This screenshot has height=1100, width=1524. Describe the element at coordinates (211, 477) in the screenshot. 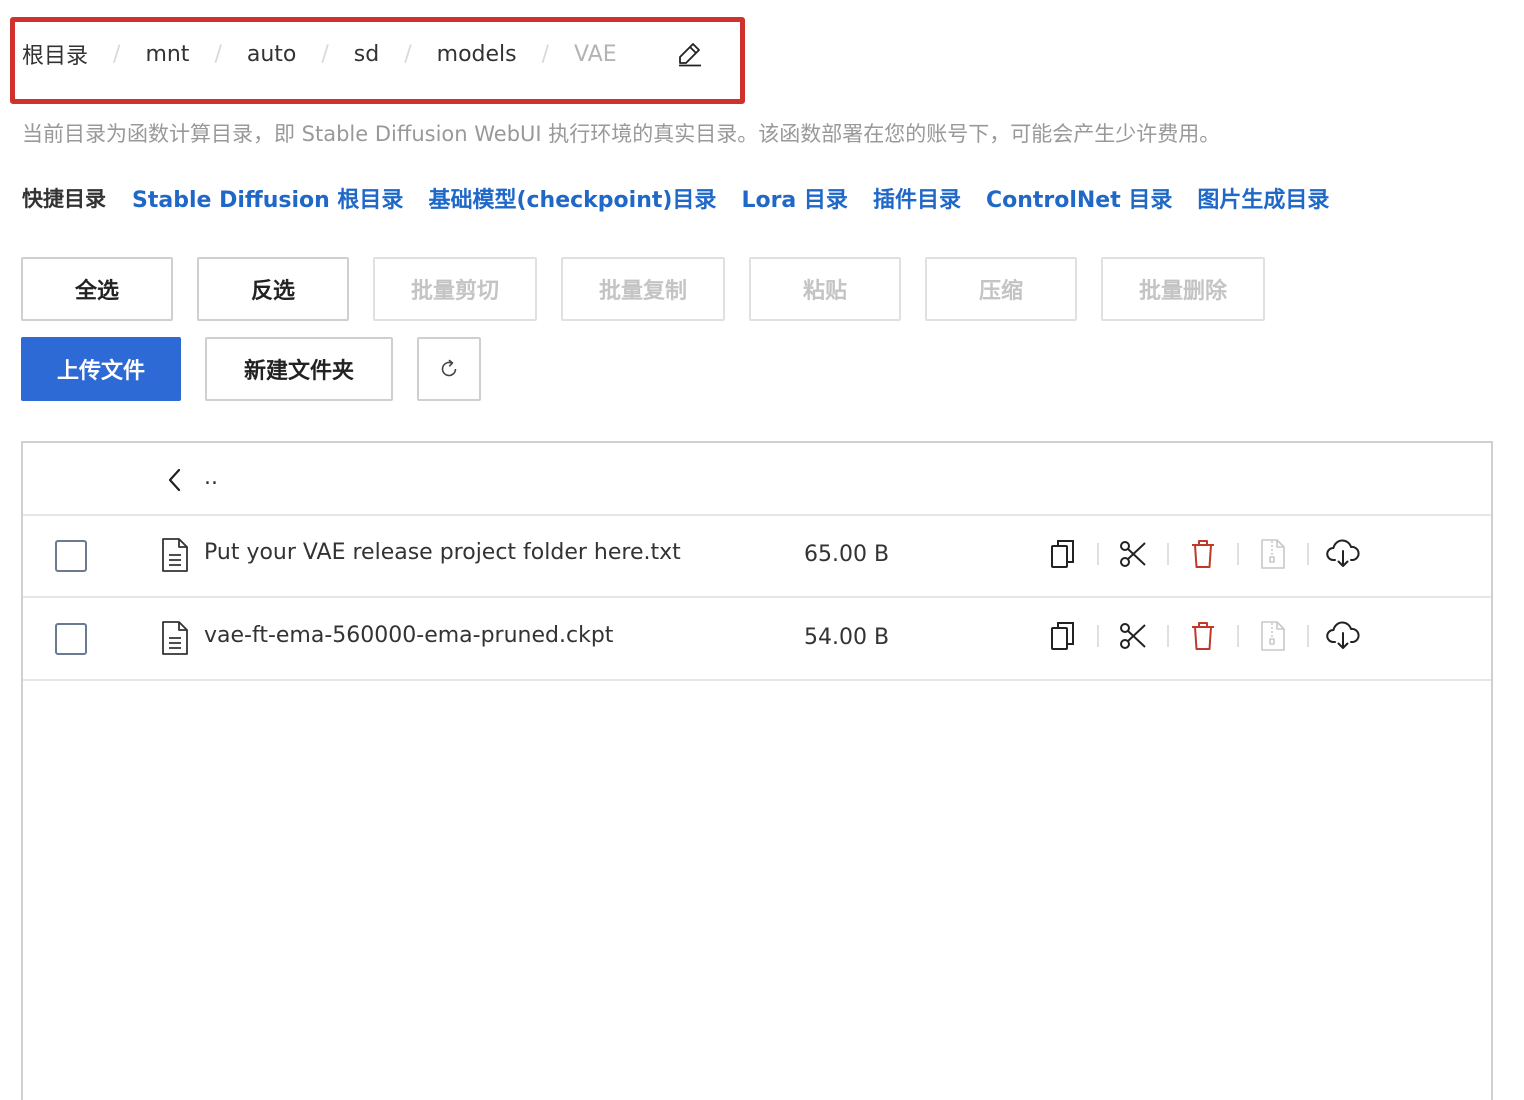

I see `parent-directory-label: ..` at that location.